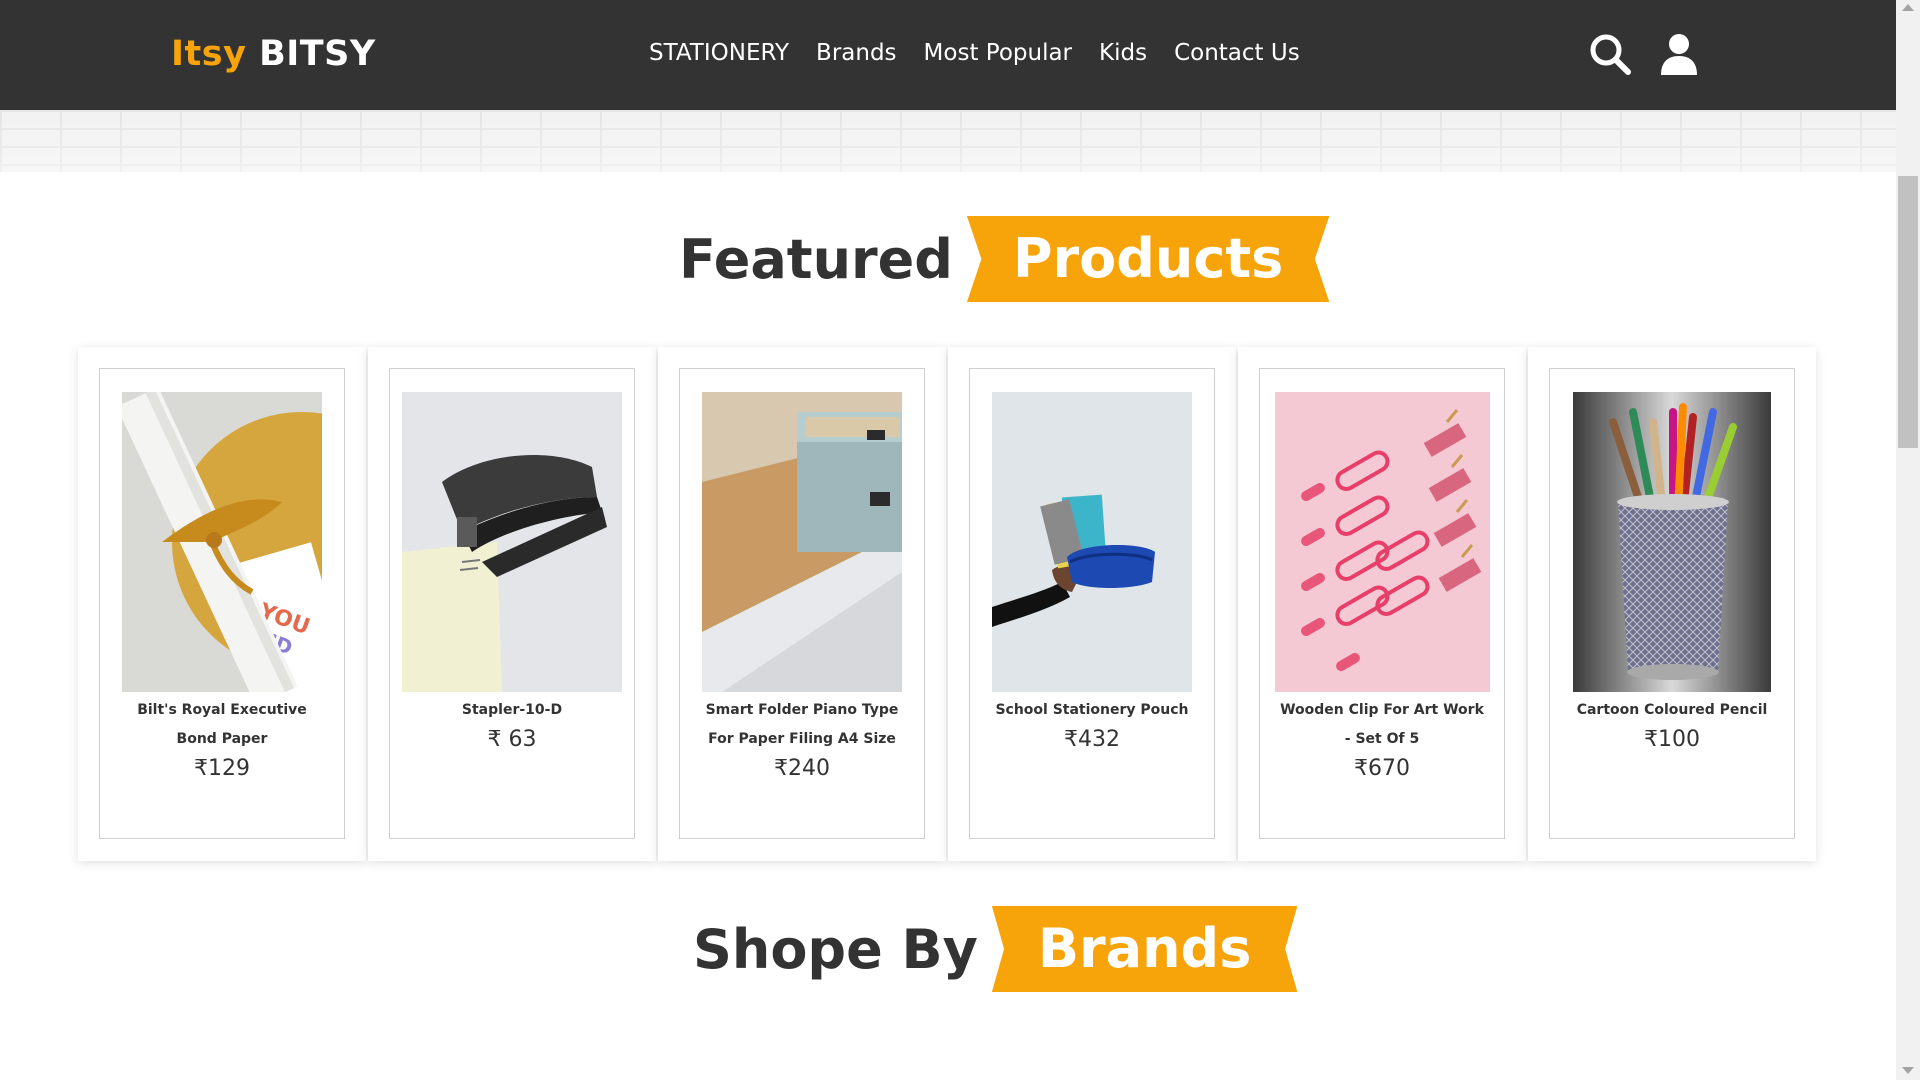 This screenshot has height=1080, width=1920. Describe the element at coordinates (998, 53) in the screenshot. I see `nav-most-popular: Most Popular` at that location.